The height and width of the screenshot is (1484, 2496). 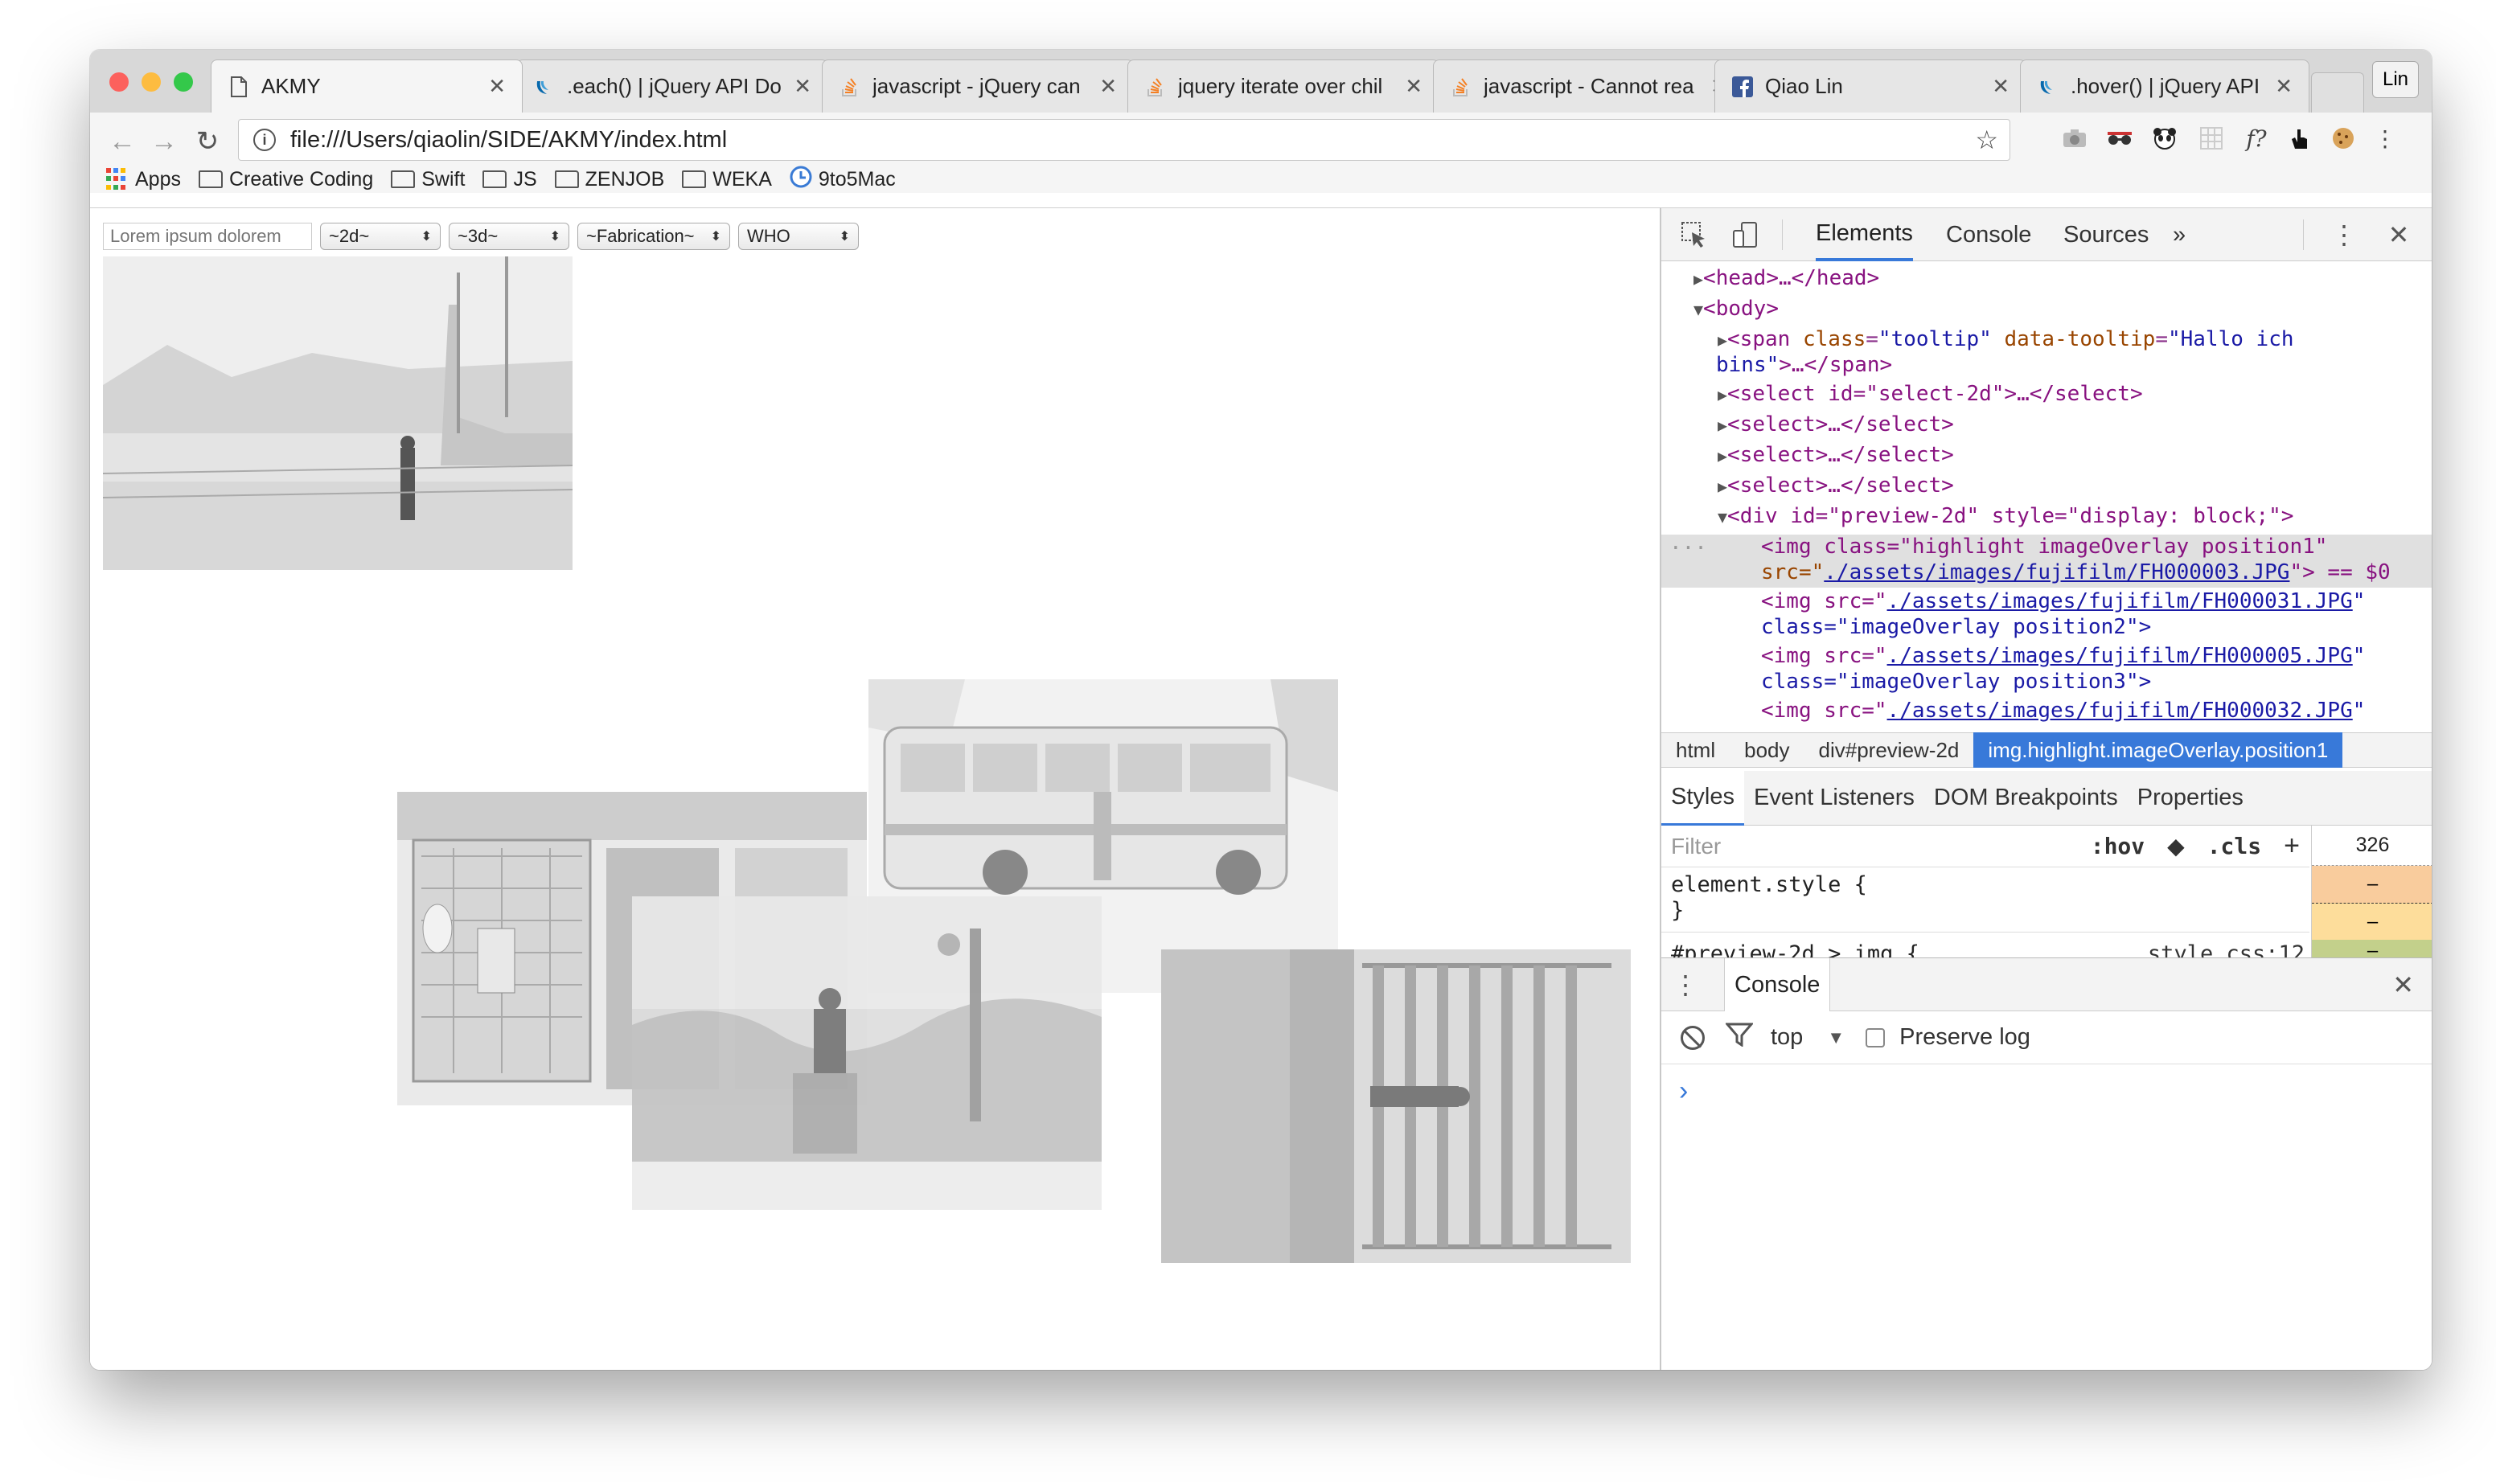 I want to click on tab-each: .each() | jQuery API Do ✕, so click(x=672, y=86).